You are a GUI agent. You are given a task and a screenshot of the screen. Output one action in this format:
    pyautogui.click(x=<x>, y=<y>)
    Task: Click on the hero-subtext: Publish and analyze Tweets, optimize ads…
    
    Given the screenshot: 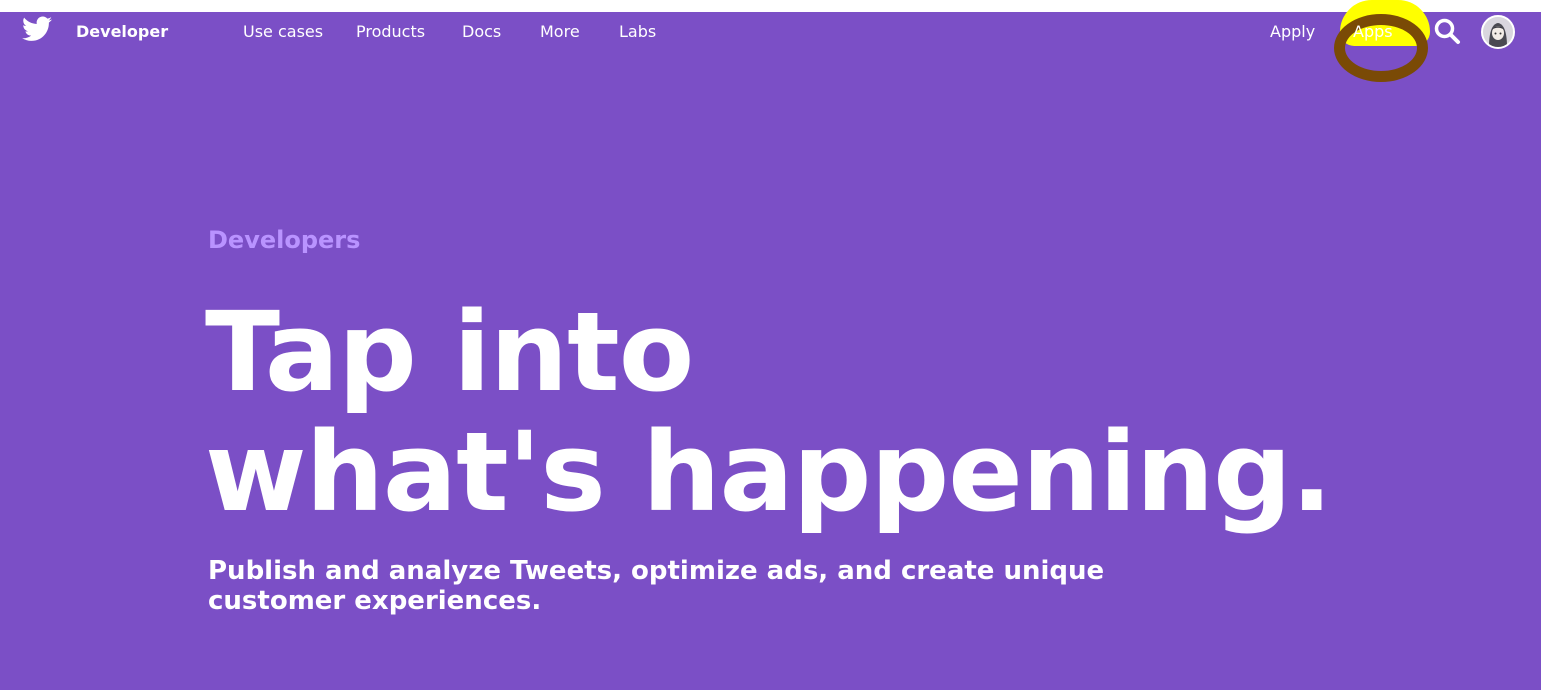 What is the action you would take?
    pyautogui.click(x=656, y=586)
    